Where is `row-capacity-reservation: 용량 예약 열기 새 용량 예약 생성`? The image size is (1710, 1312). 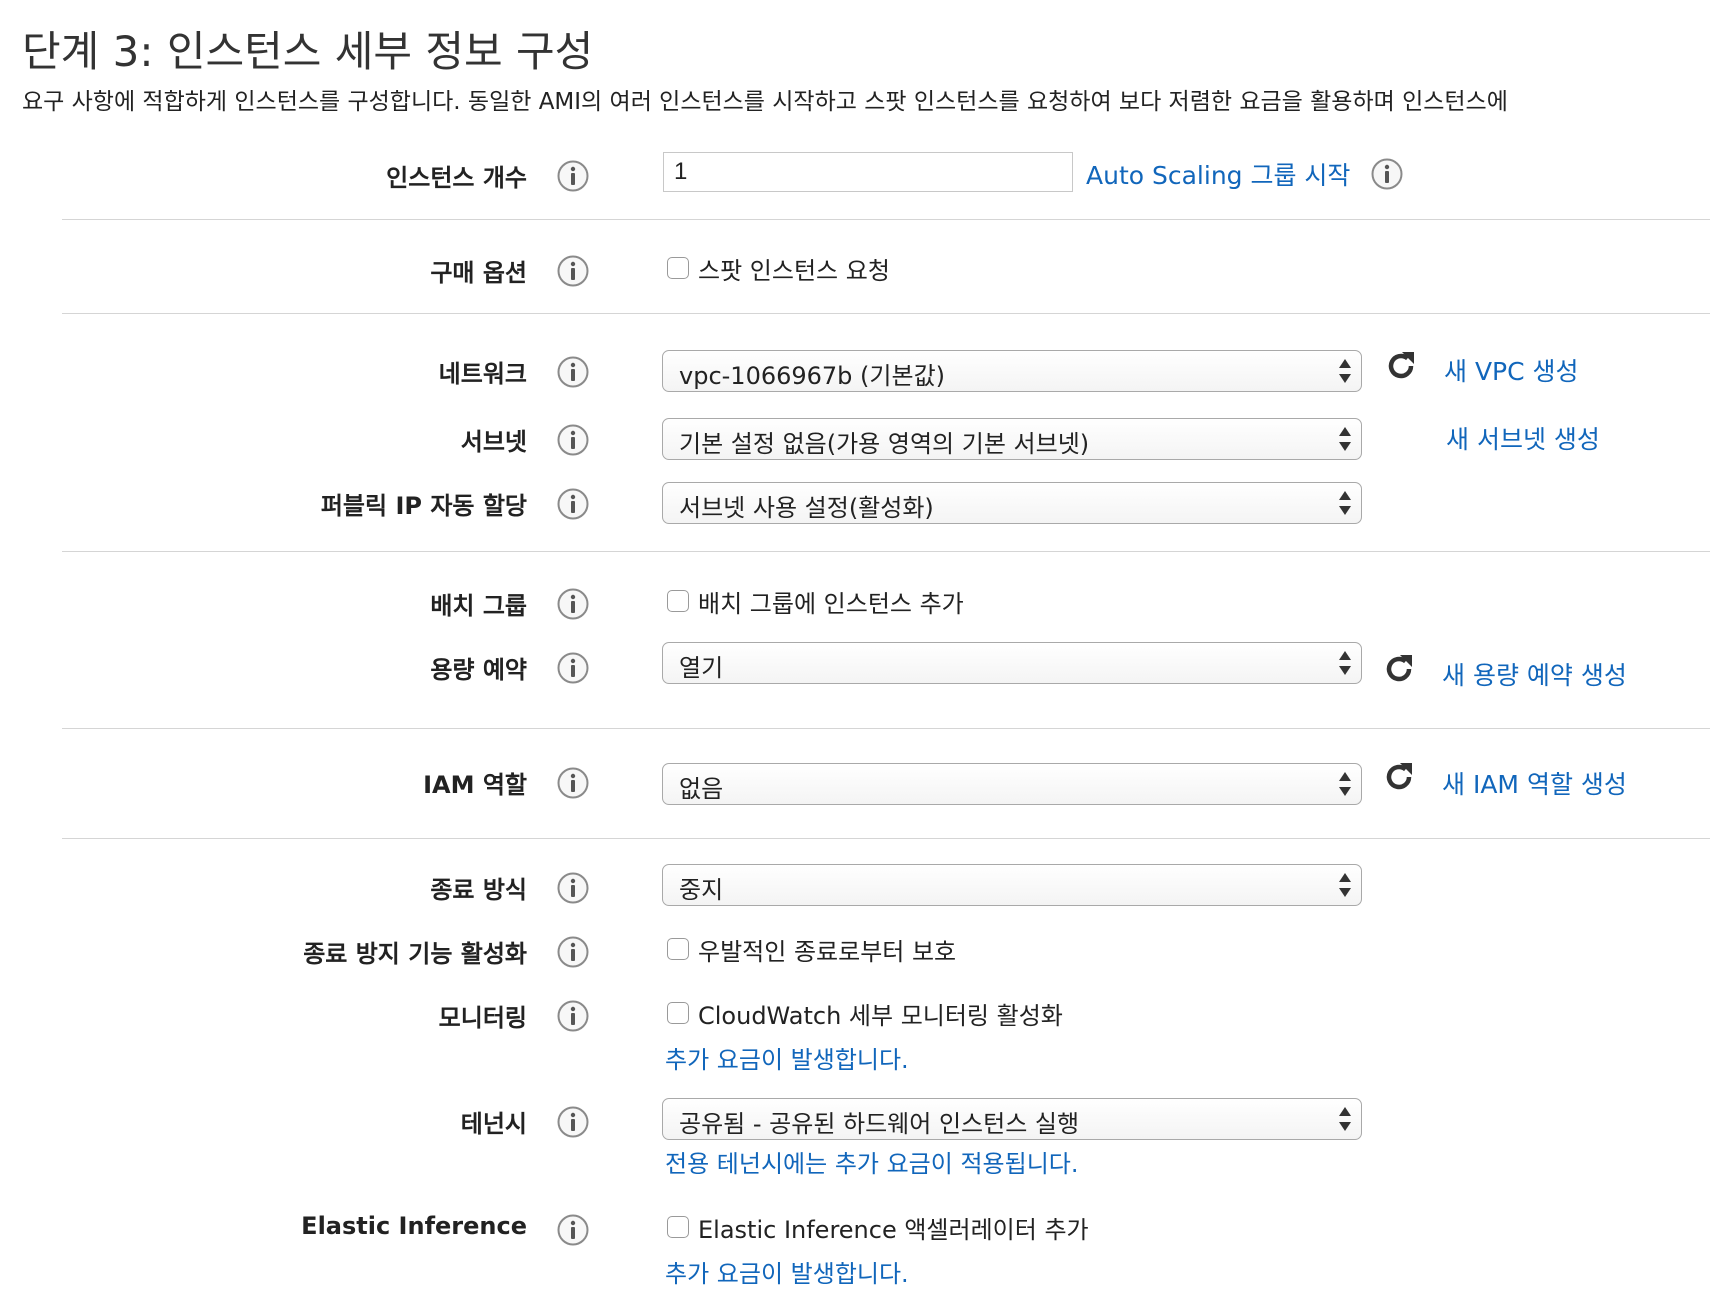
row-capacity-reservation: 용량 예약 열기 새 용량 예약 생성 is located at coordinates (855, 666).